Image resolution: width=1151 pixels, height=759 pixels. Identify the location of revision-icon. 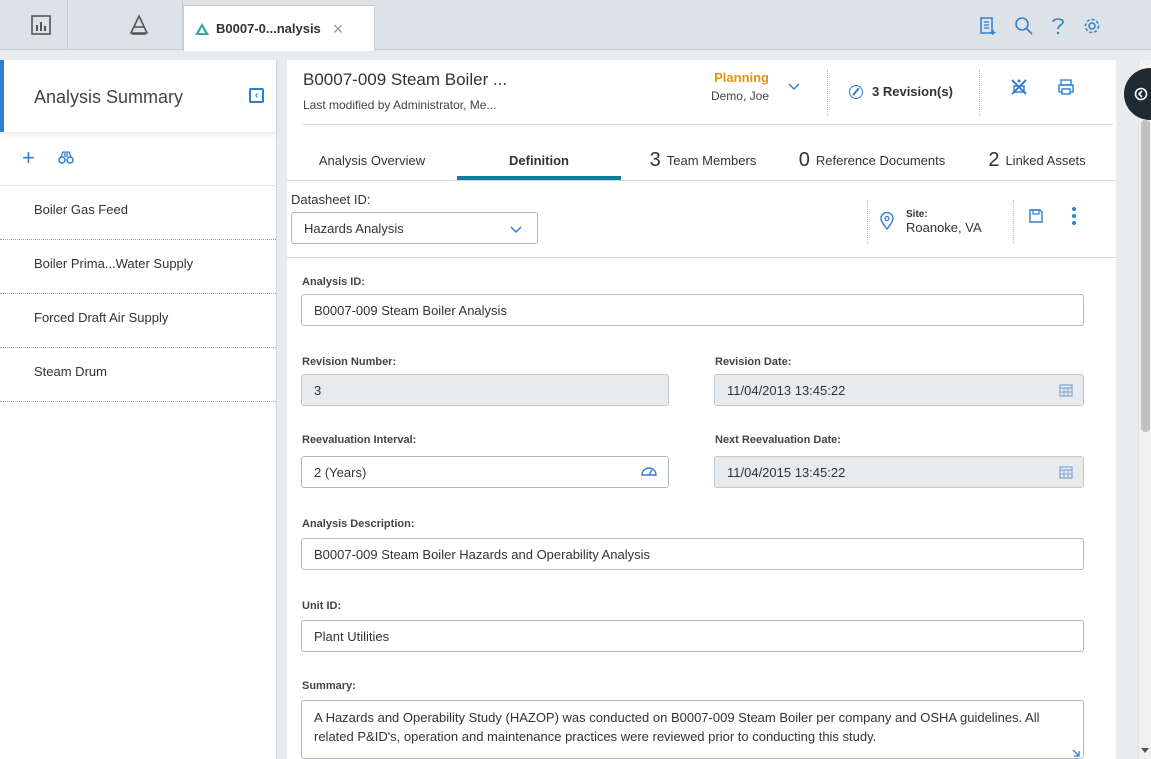
(856, 91).